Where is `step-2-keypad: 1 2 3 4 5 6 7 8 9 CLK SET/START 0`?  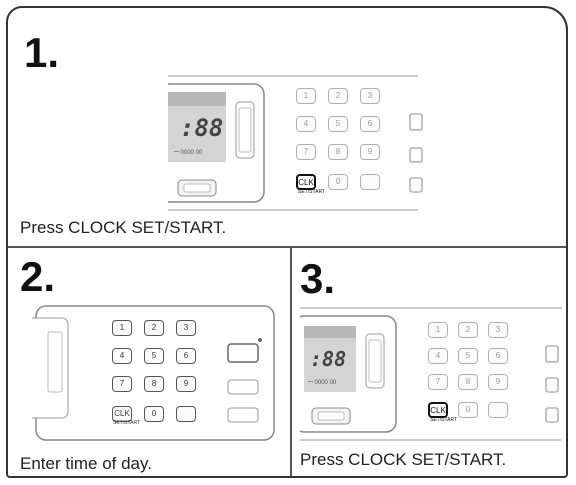 step-2-keypad: 1 2 3 4 5 6 7 8 9 CLK SET/START 0 is located at coordinates (160, 376).